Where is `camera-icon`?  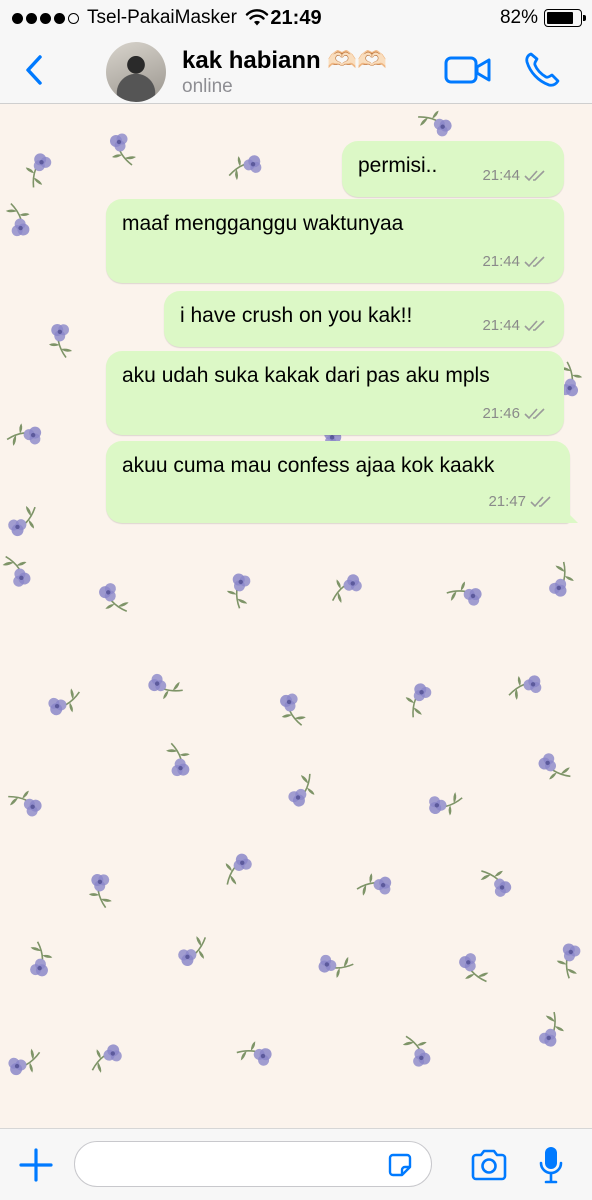
camera-icon is located at coordinates (489, 1165).